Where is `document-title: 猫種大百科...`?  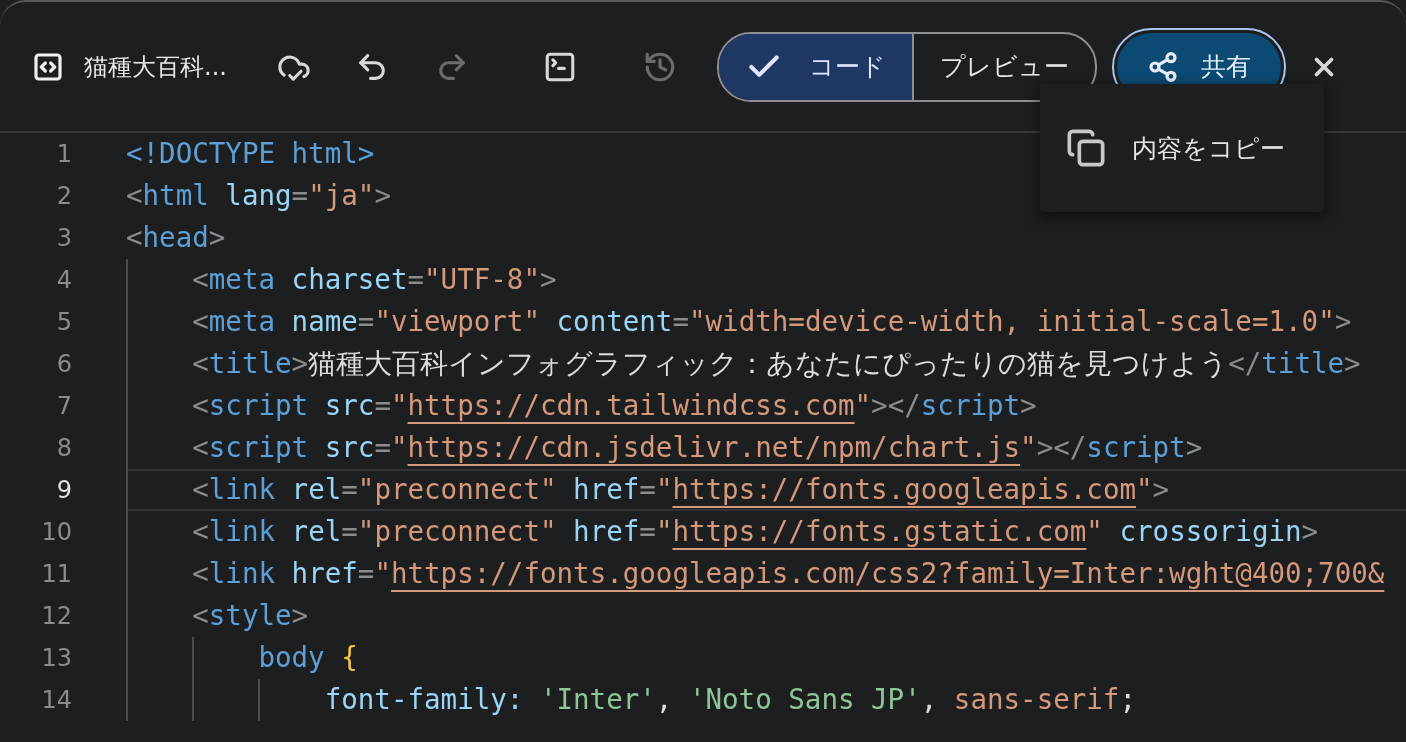 document-title: 猫種大百科... is located at coordinates (155, 67).